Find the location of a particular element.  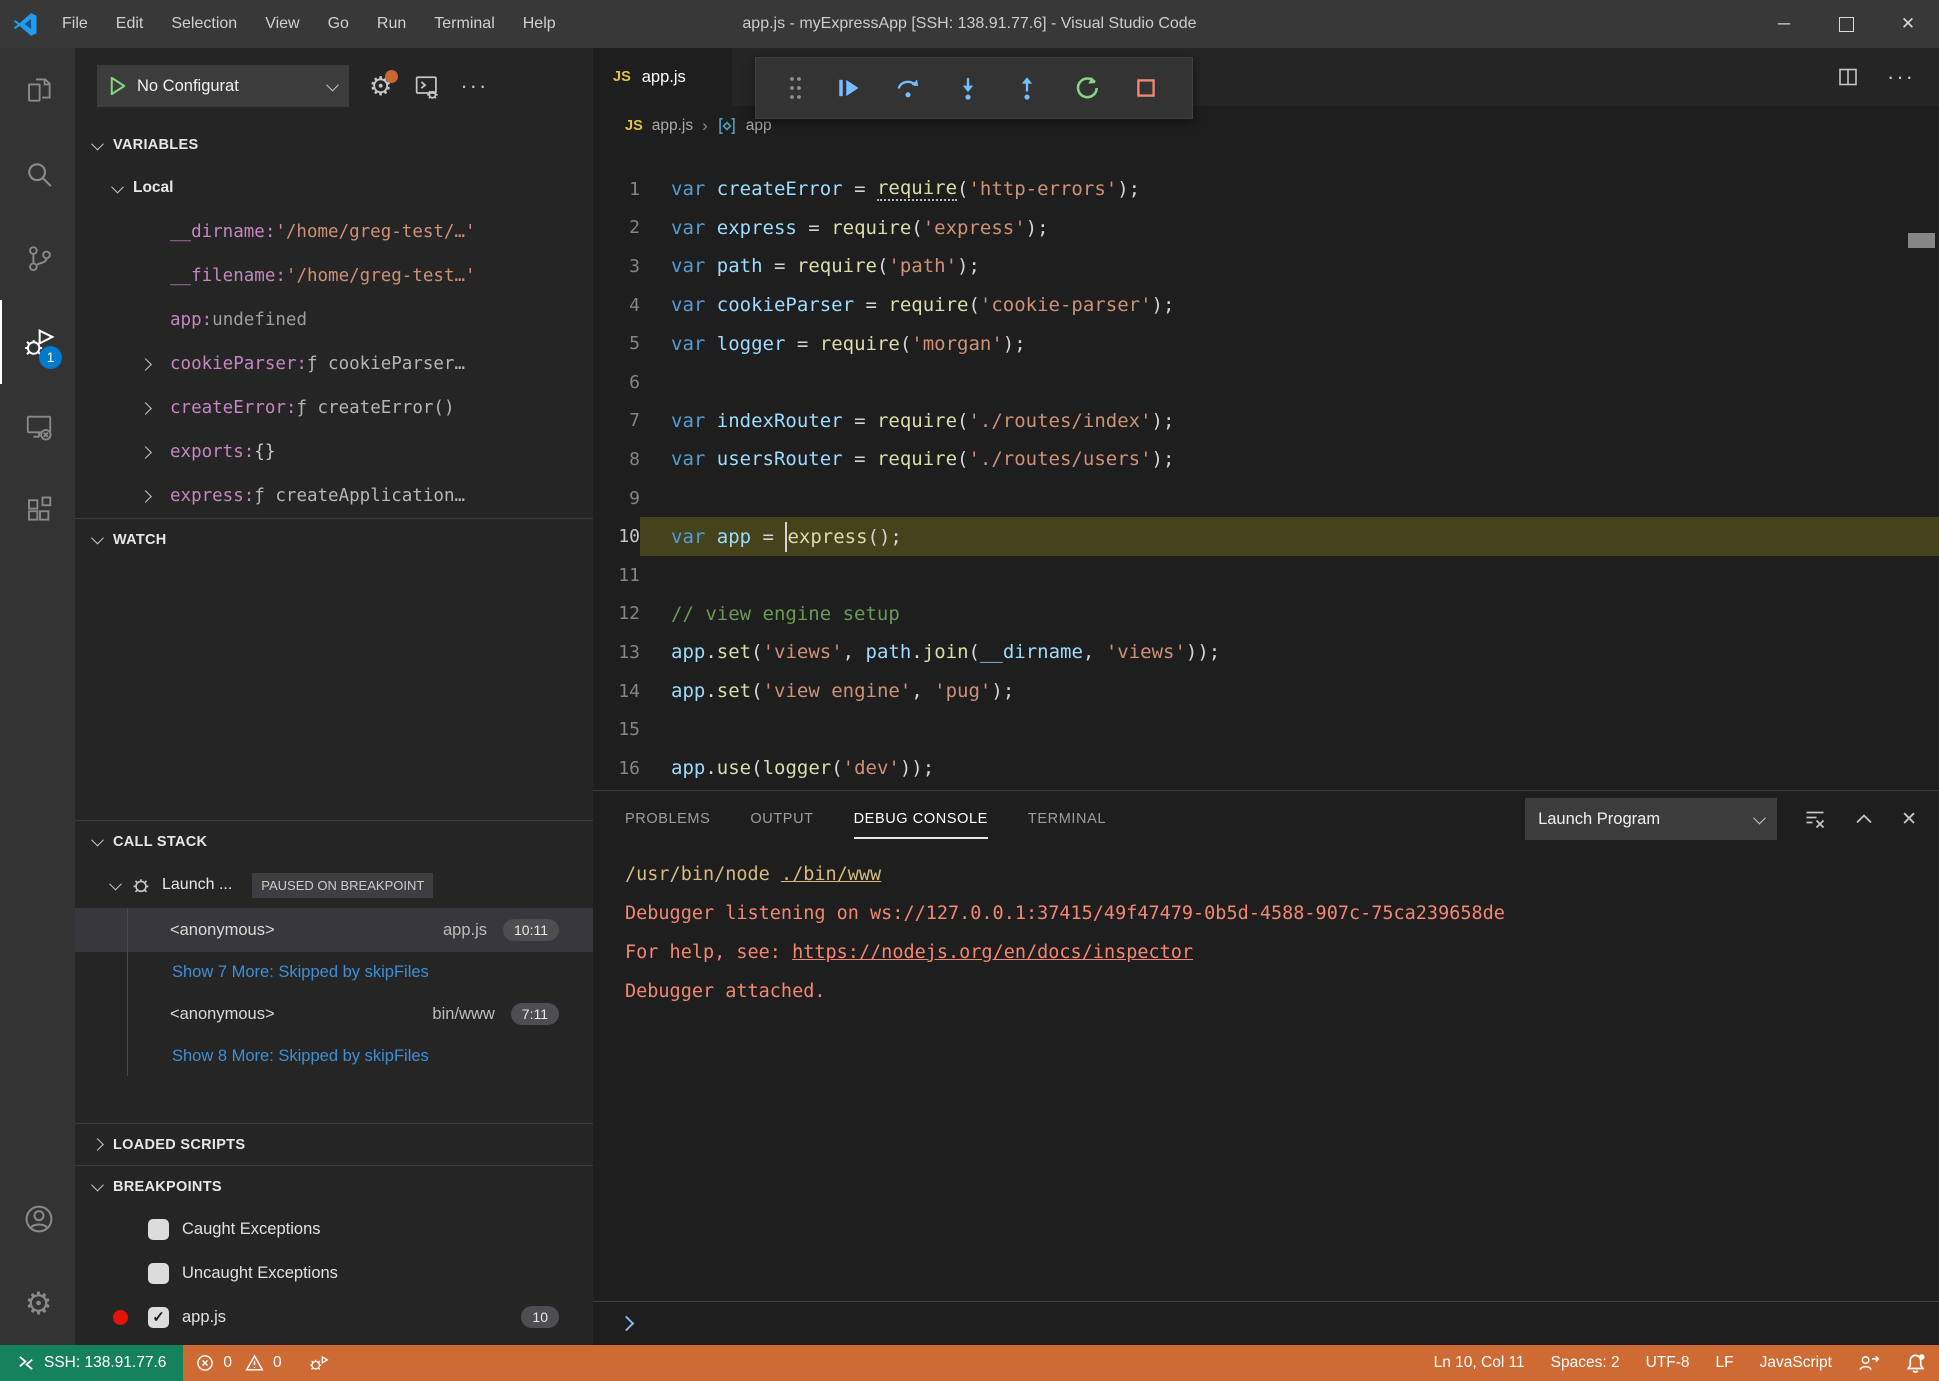

breakpoints-section-header: BREAKPOINTS is located at coordinates (334, 1186).